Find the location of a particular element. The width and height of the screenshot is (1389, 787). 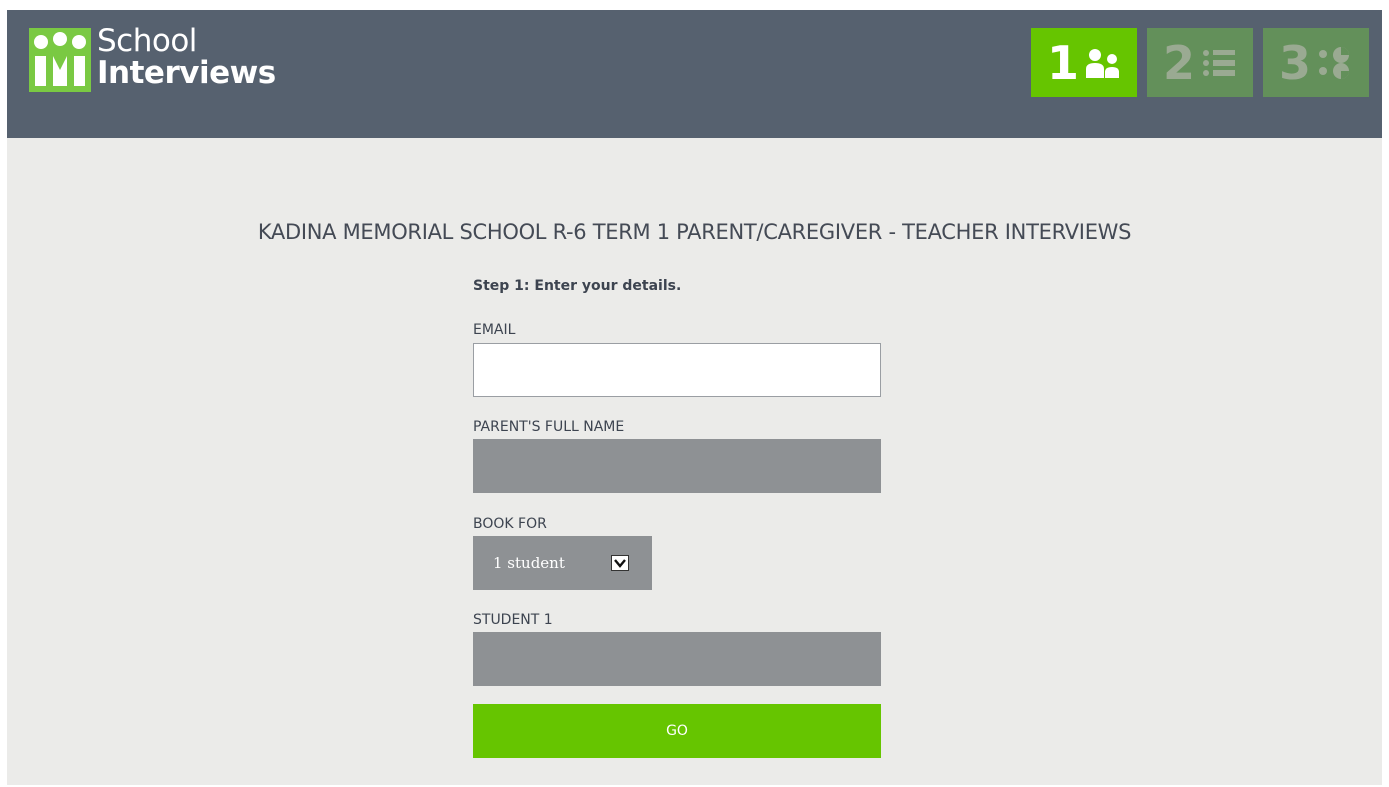

step-indicator: 1 2 3 is located at coordinates (1200, 62).